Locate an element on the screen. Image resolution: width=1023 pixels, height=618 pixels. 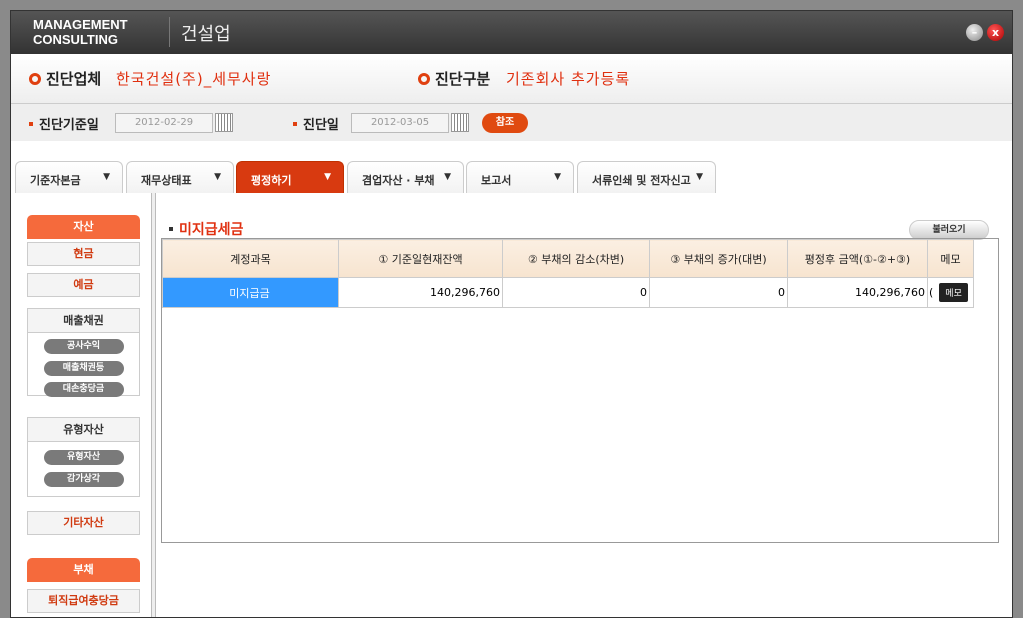
tab-base-capital: 기준자본금 ▼ is located at coordinates (69, 177).